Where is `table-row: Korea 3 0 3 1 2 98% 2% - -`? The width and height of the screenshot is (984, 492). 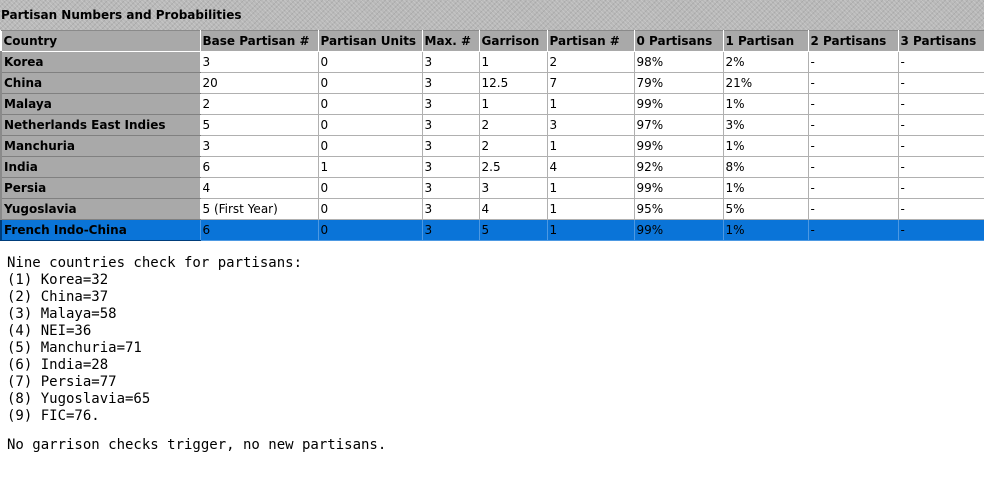
table-row: Korea 3 0 3 1 2 98% 2% - - is located at coordinates (492, 62).